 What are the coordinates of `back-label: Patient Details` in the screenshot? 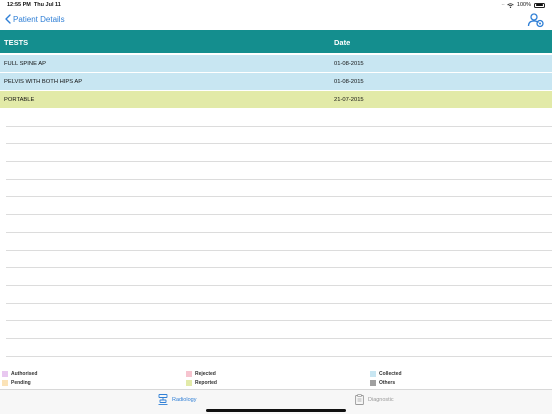 It's located at (39, 19).